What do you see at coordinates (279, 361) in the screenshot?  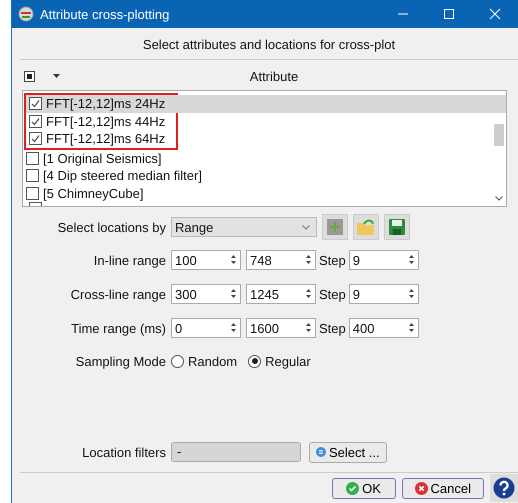 I see `radio-option: Regular` at bounding box center [279, 361].